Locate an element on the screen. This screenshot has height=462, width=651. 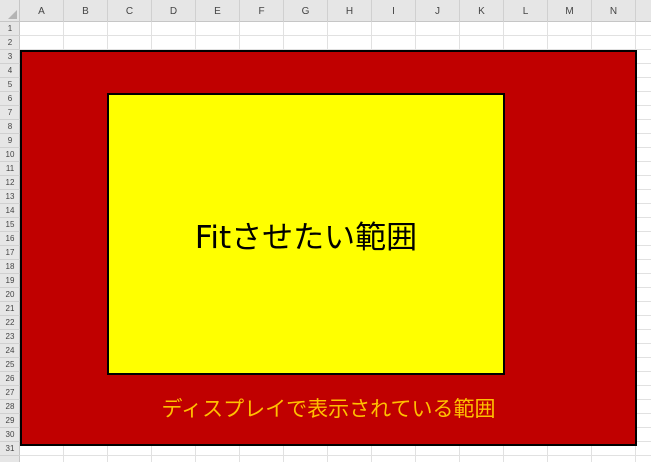
row-header-13: 13 is located at coordinates (10, 197).